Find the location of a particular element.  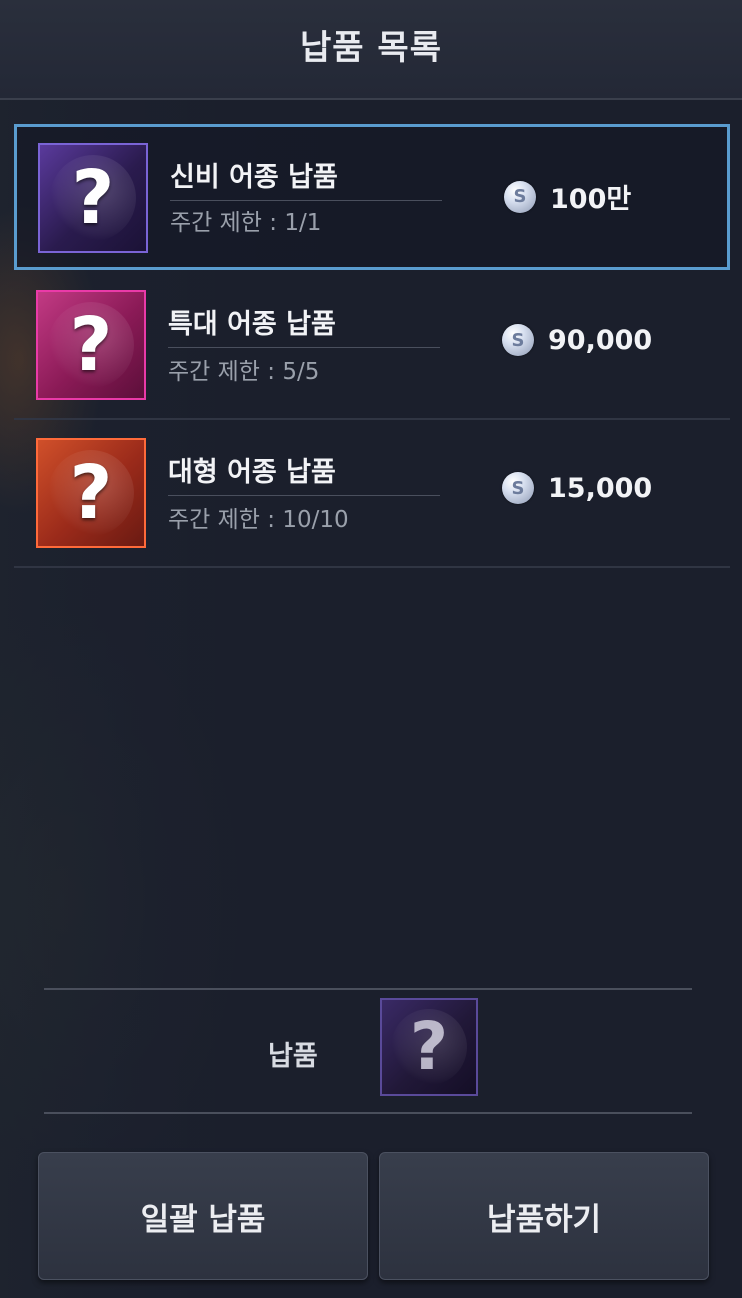

list-item-large: ? 대형 어종 납품 주간 제한 : 10/10 S 15,000 is located at coordinates (372, 494).